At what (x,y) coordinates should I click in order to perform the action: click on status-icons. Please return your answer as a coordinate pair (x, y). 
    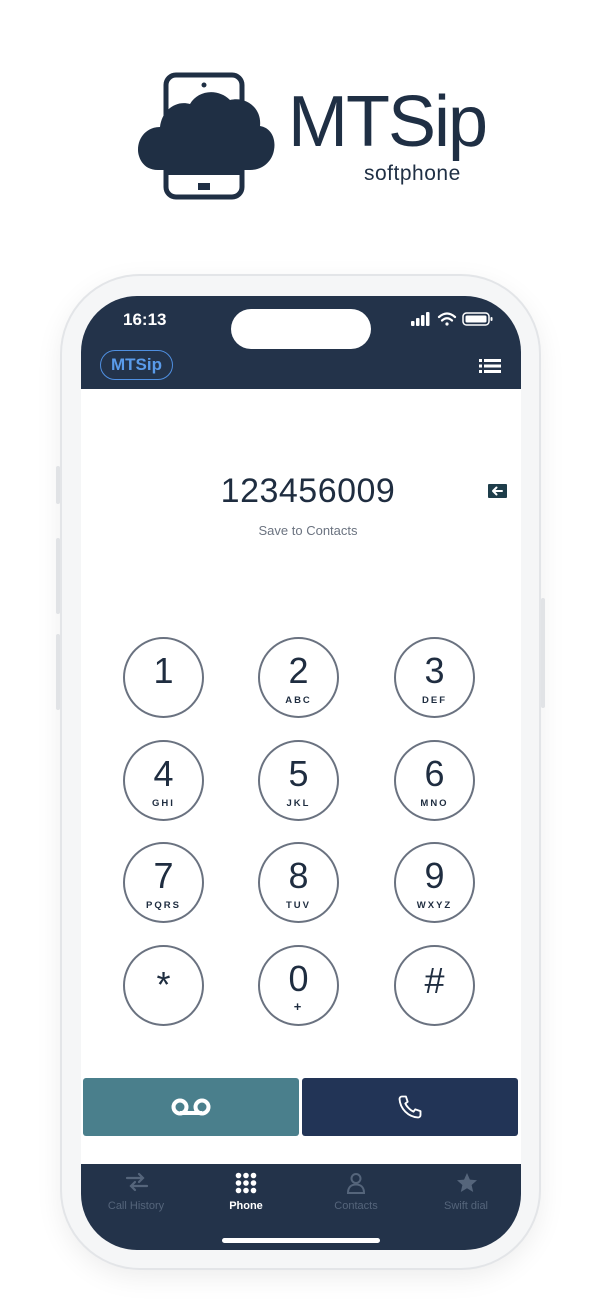
    Looking at the image, I should click on (452, 319).